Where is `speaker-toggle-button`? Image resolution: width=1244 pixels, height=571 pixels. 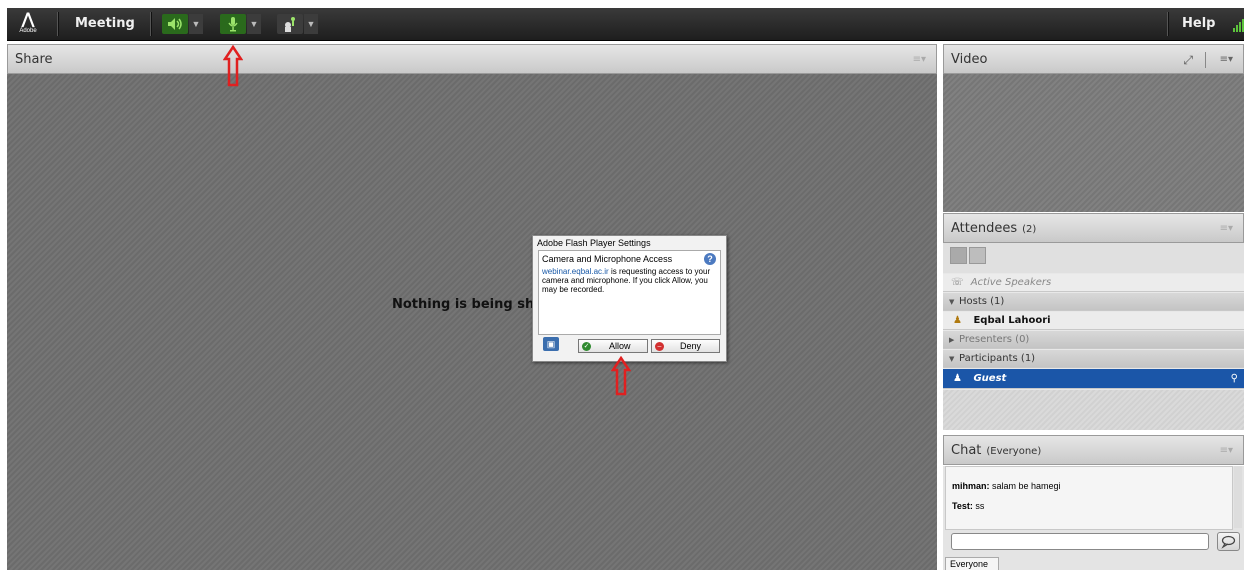
speaker-toggle-button is located at coordinates (175, 24).